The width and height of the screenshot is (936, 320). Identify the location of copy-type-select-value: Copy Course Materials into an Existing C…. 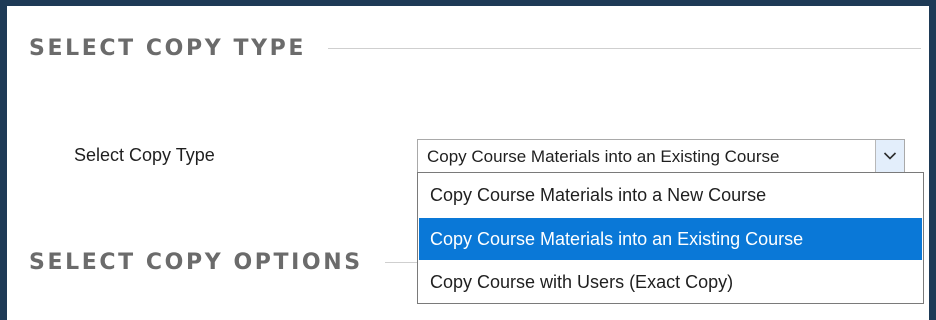
(603, 156).